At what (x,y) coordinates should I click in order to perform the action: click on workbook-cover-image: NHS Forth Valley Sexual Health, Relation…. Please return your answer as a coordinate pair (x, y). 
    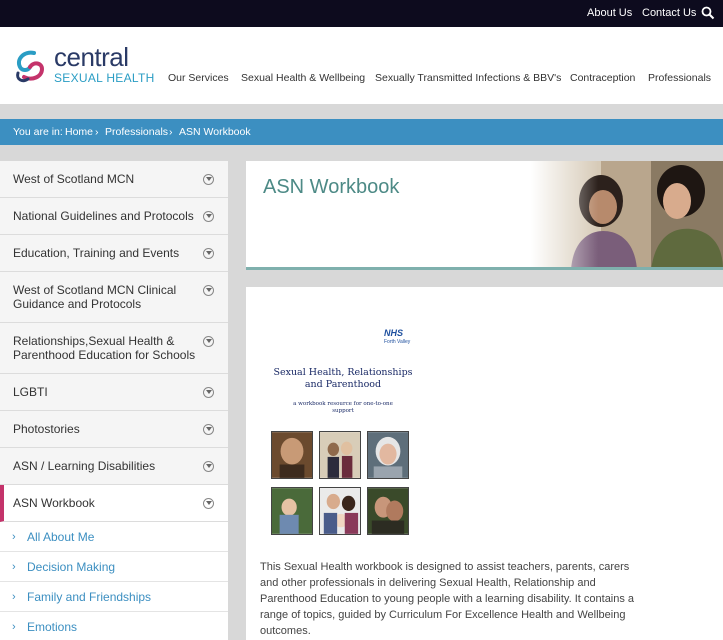
    Looking at the image, I should click on (338, 429).